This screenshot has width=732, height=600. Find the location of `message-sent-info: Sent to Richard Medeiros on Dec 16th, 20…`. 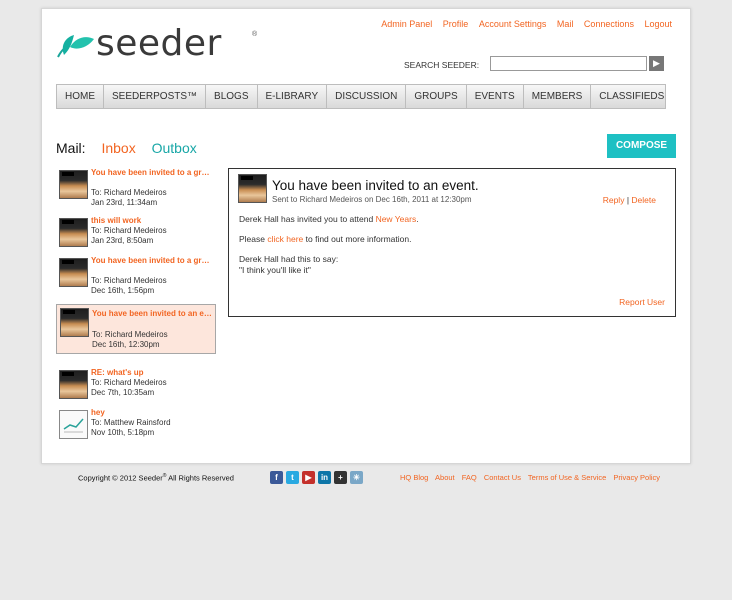

message-sent-info: Sent to Richard Medeiros on Dec 16th, 20… is located at coordinates (372, 199).